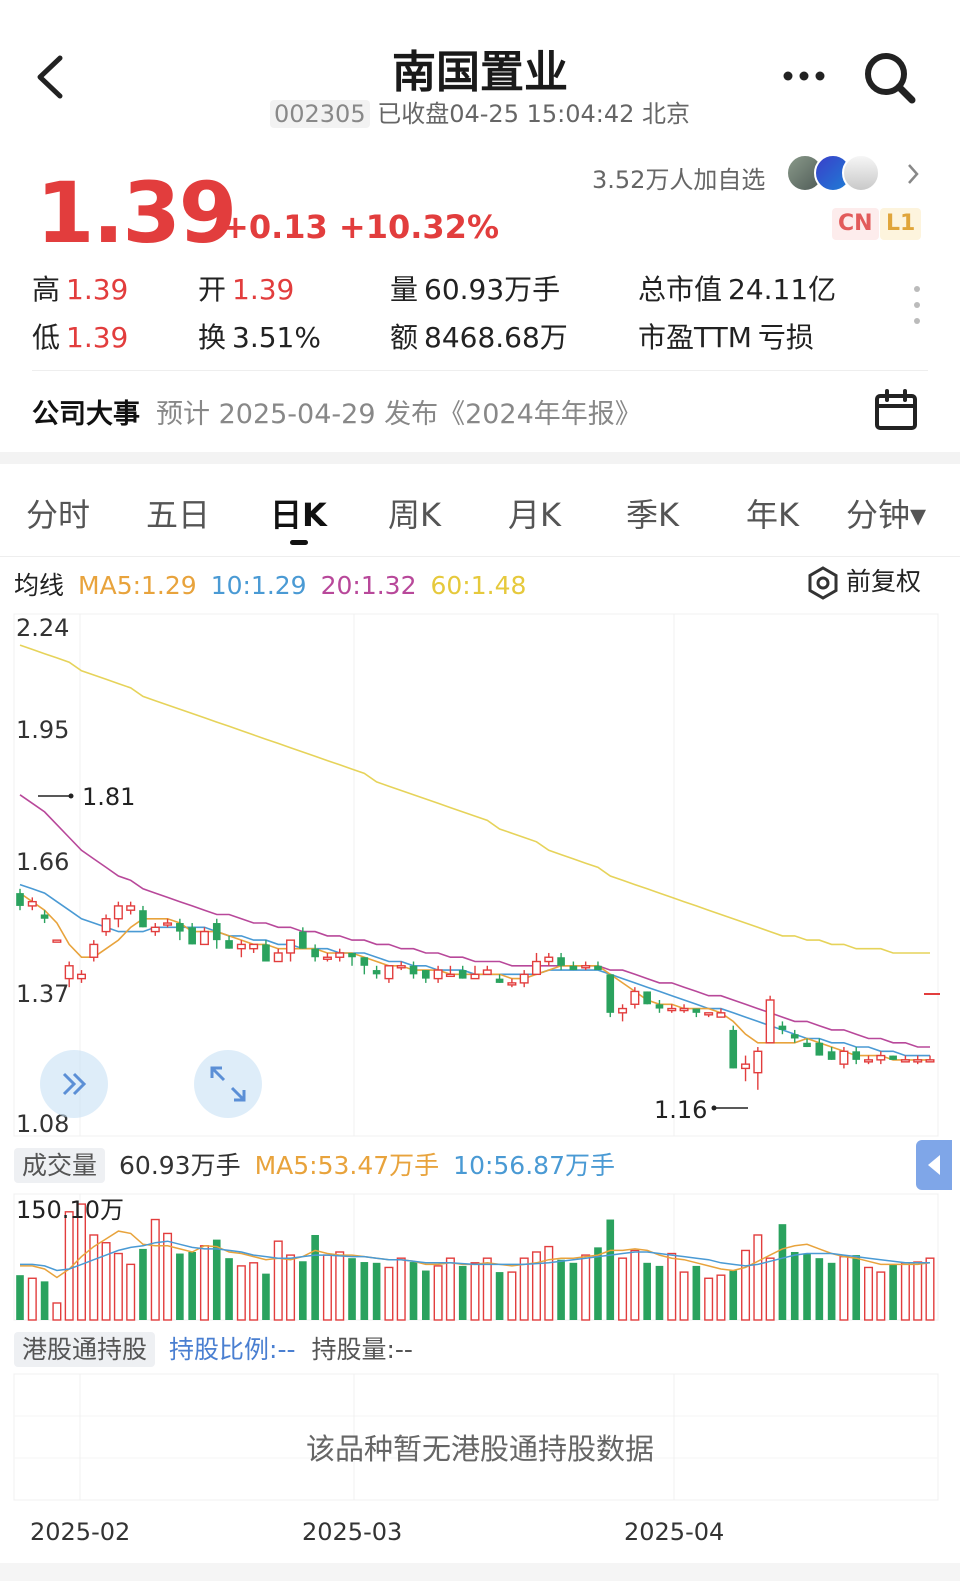  I want to click on stat-label: 换, so click(212, 337).